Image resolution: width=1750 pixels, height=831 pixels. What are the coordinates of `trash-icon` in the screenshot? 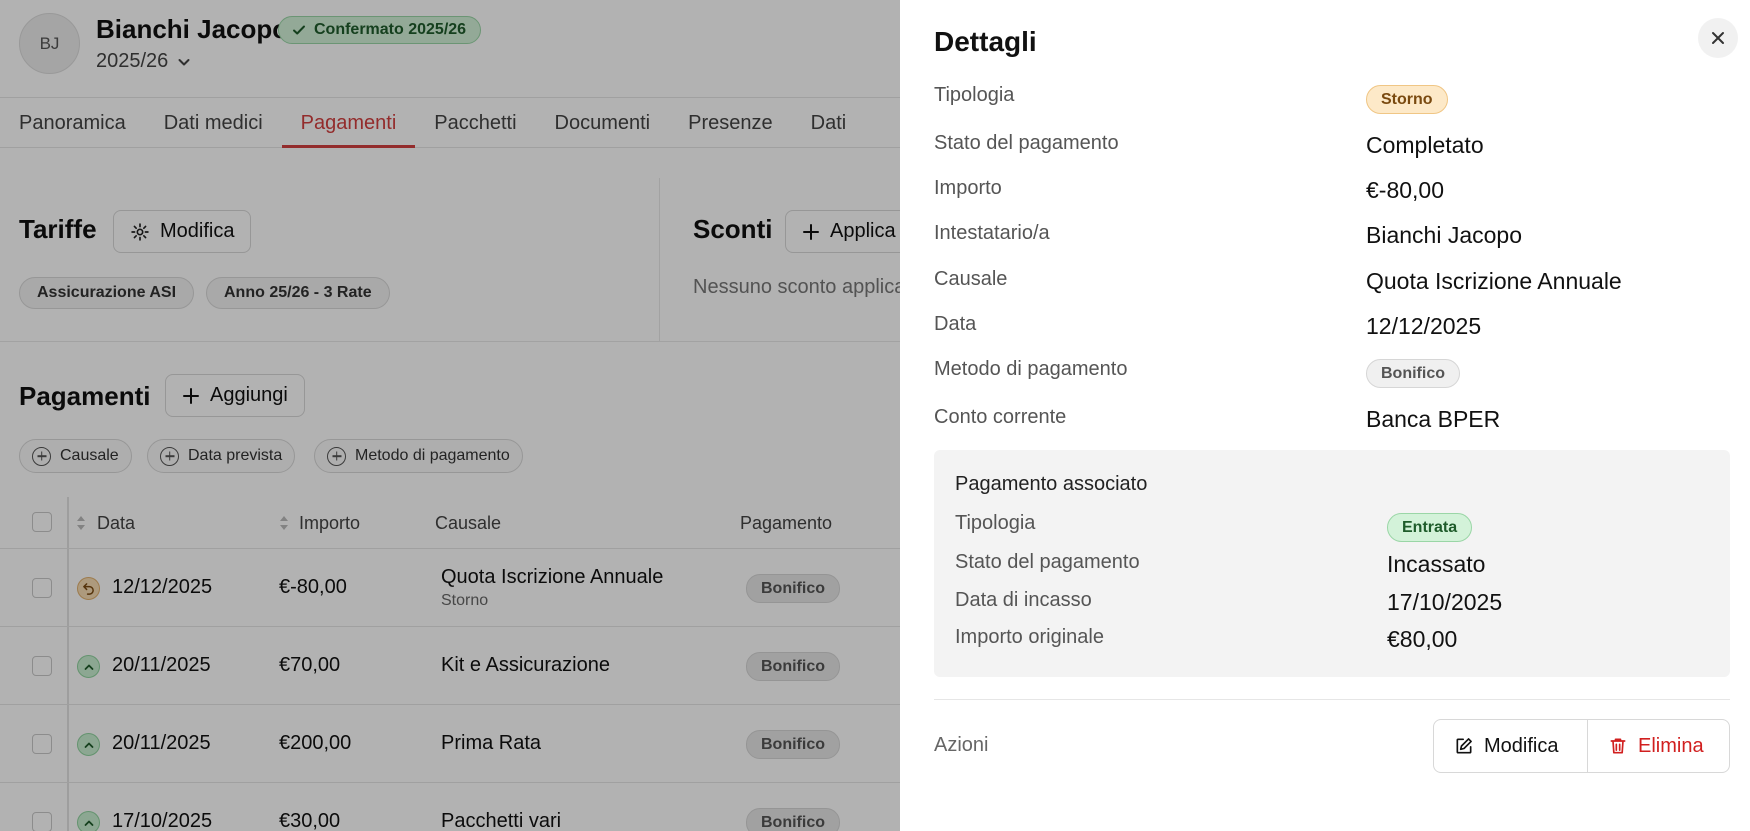 It's located at (1618, 746).